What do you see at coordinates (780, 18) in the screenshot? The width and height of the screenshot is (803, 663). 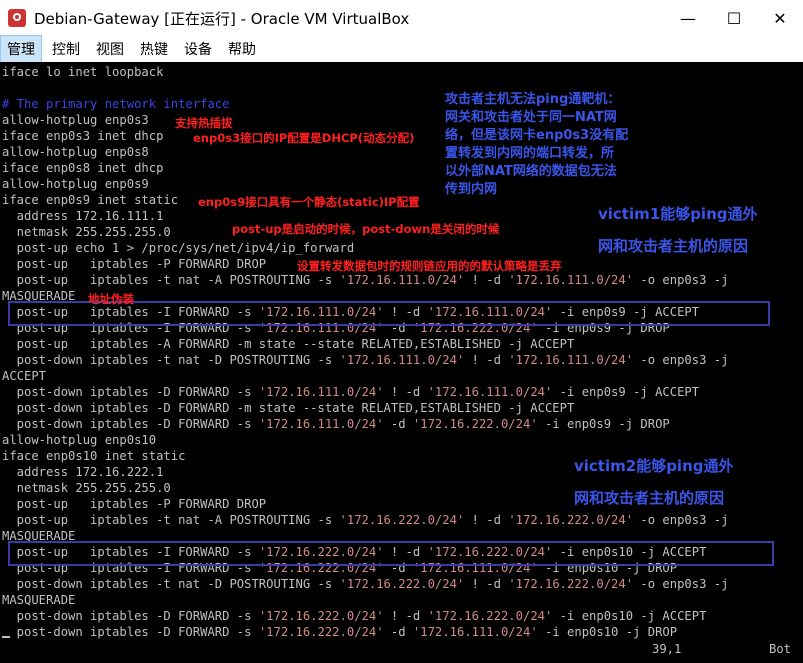 I see `close-button: ✕` at bounding box center [780, 18].